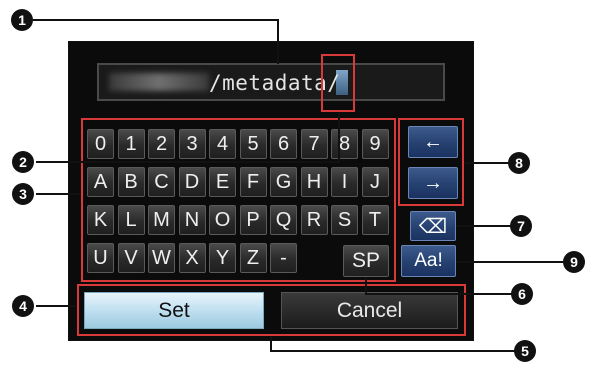 This screenshot has height=371, width=607. What do you see at coordinates (22, 20) in the screenshot?
I see `callout-1: 1` at bounding box center [22, 20].